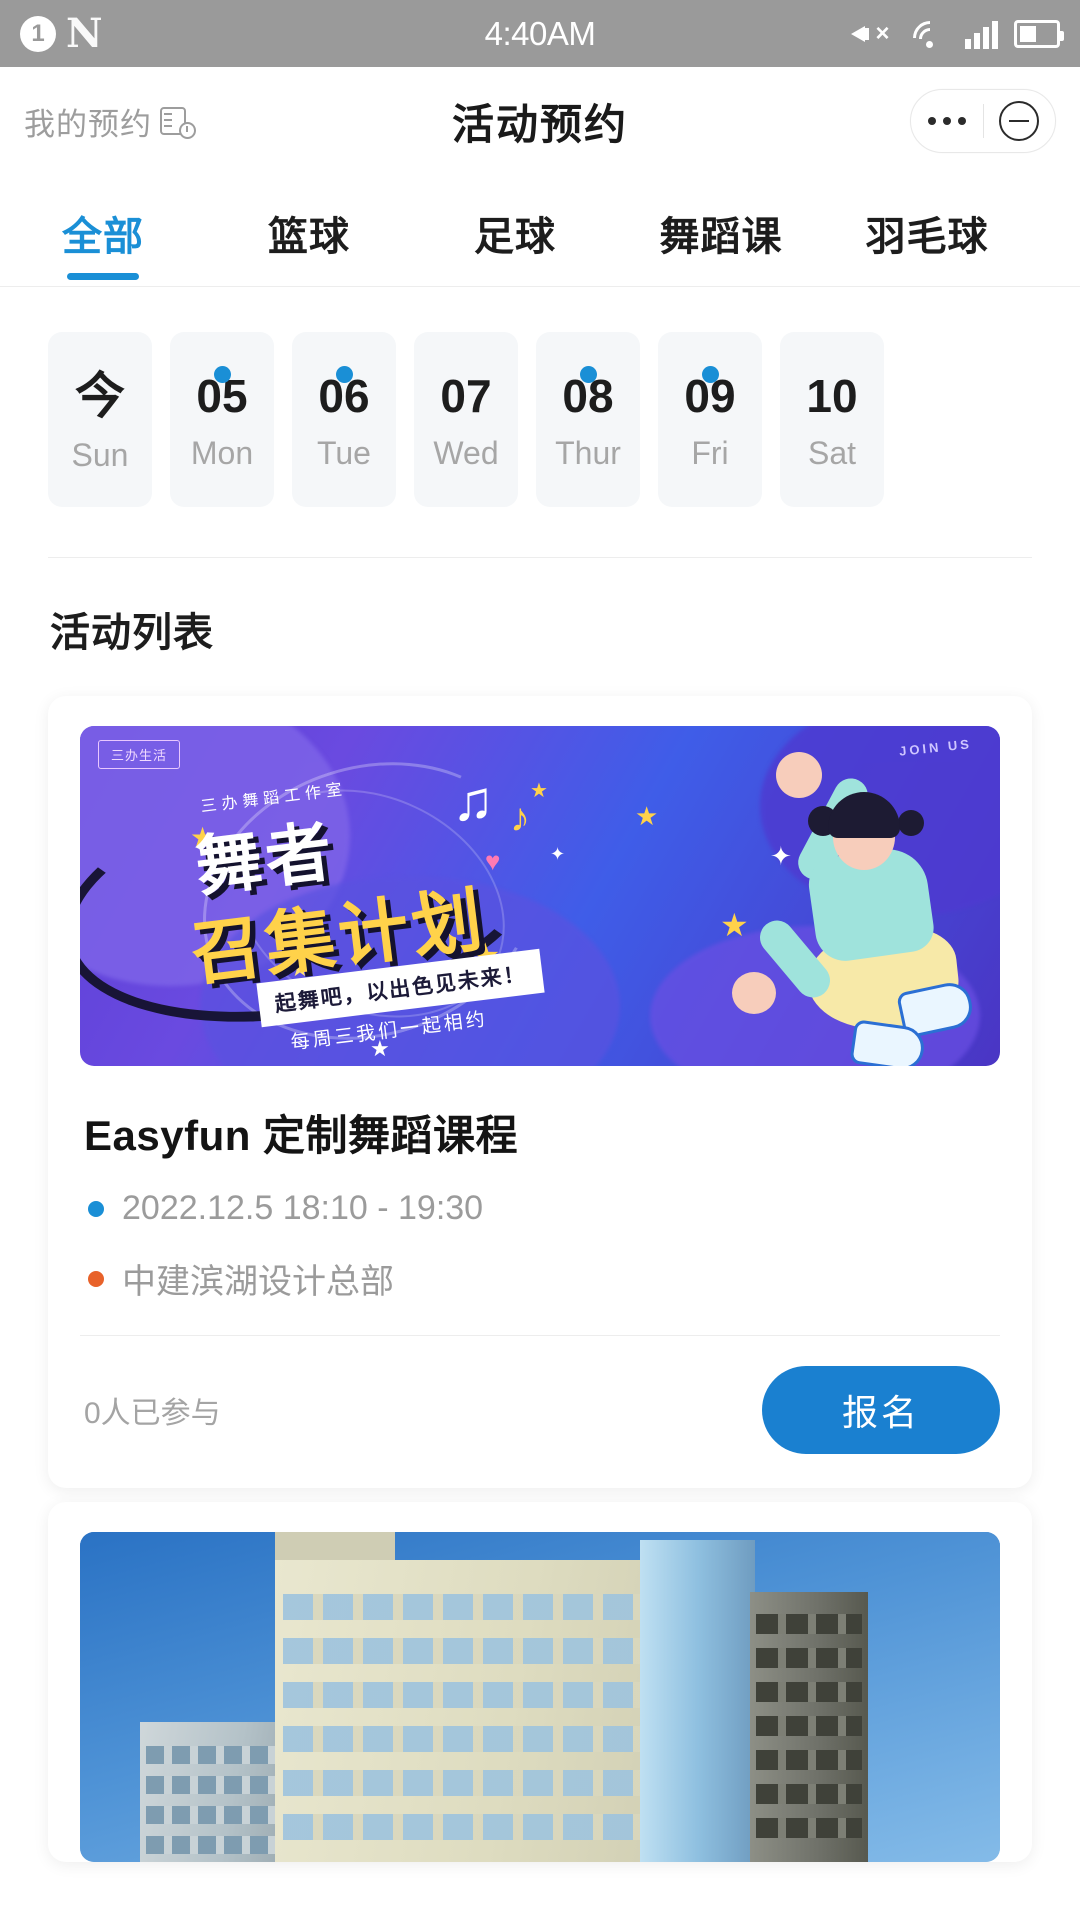  What do you see at coordinates (697, 1701) in the screenshot?
I see `building-glass` at bounding box center [697, 1701].